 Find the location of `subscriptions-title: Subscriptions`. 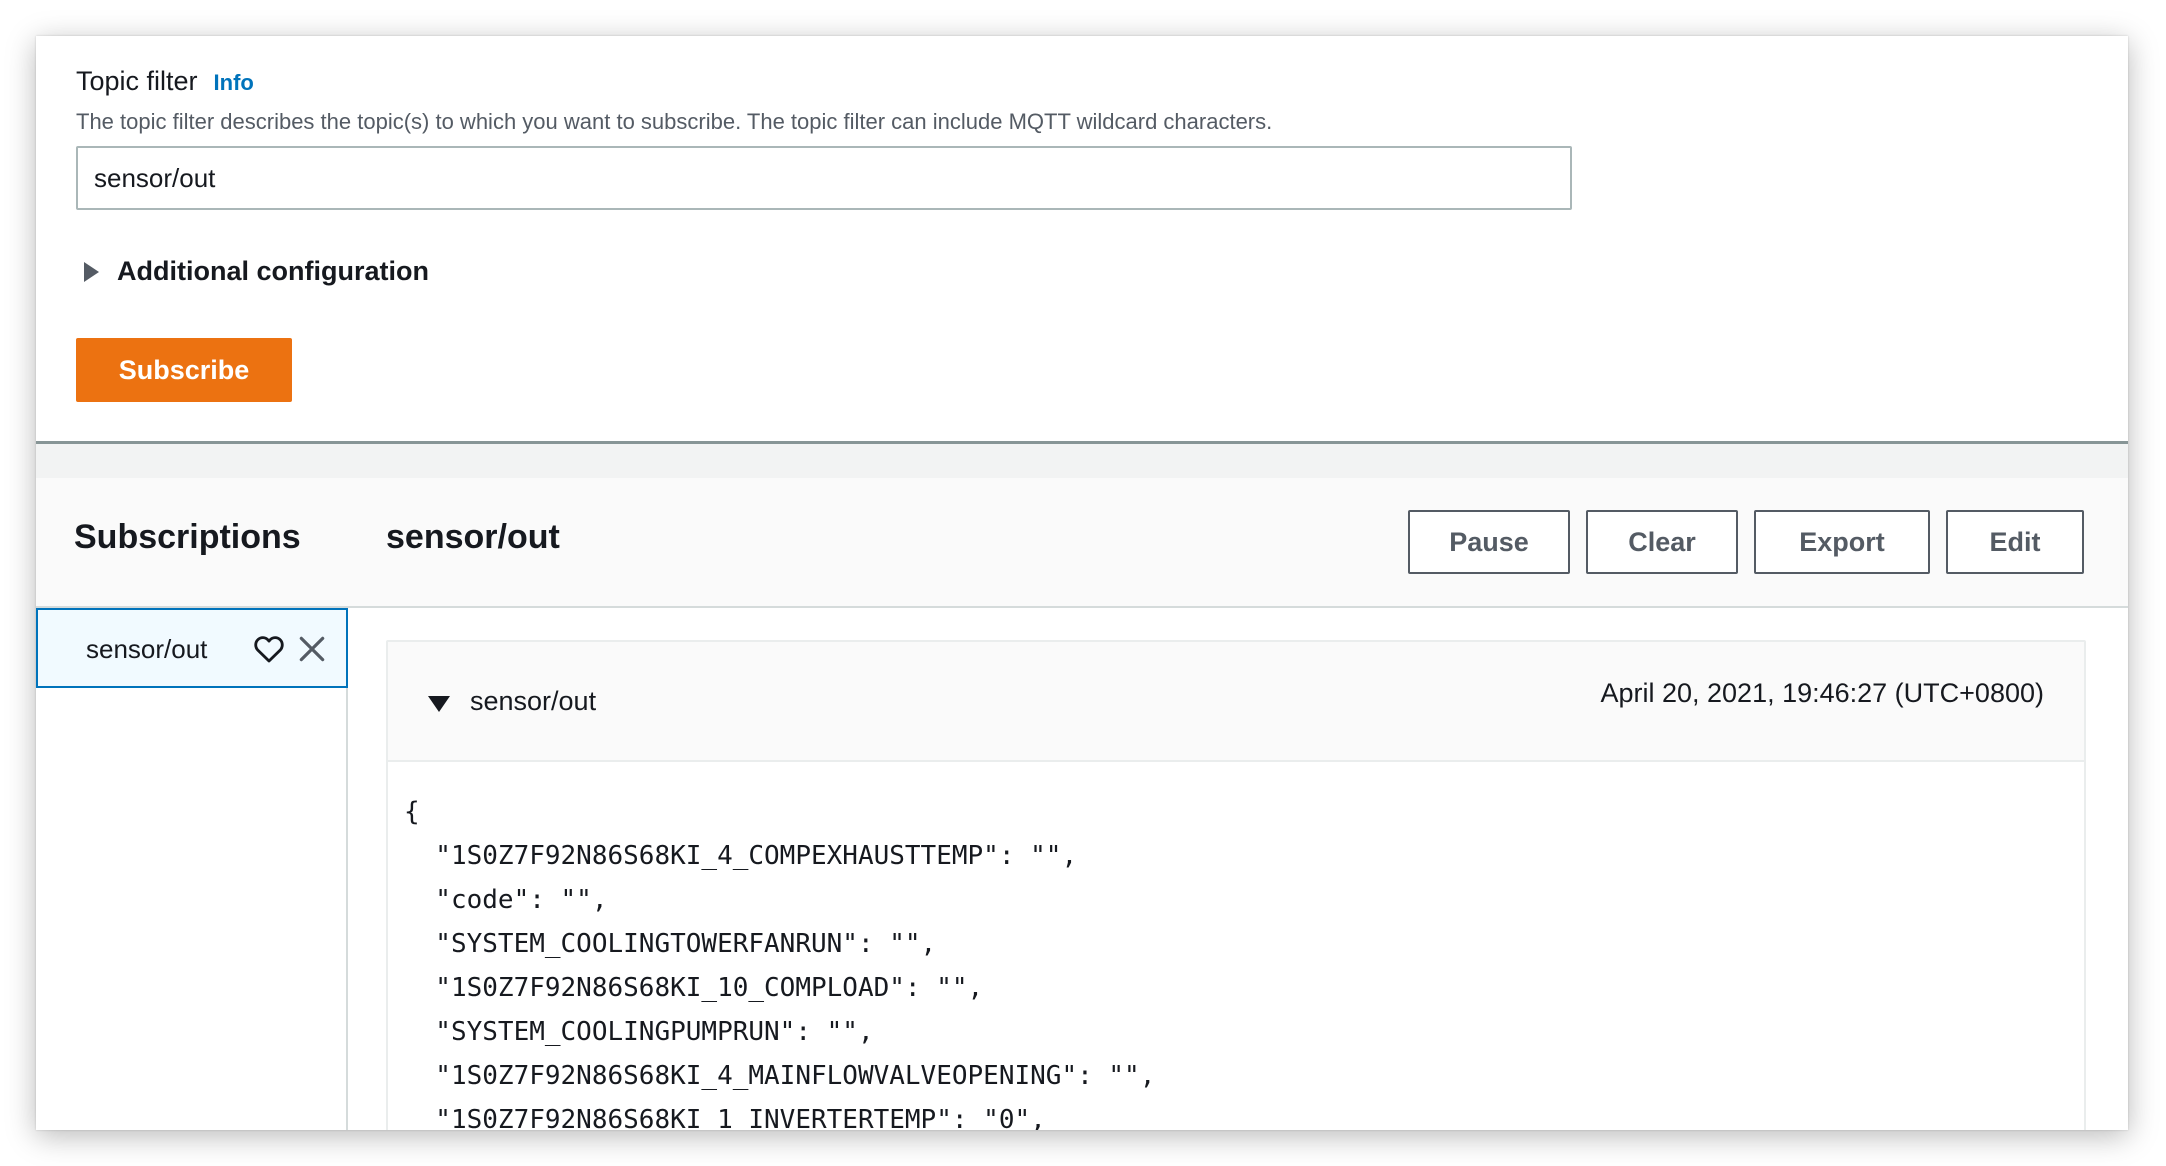

subscriptions-title: Subscriptions is located at coordinates (187, 537).